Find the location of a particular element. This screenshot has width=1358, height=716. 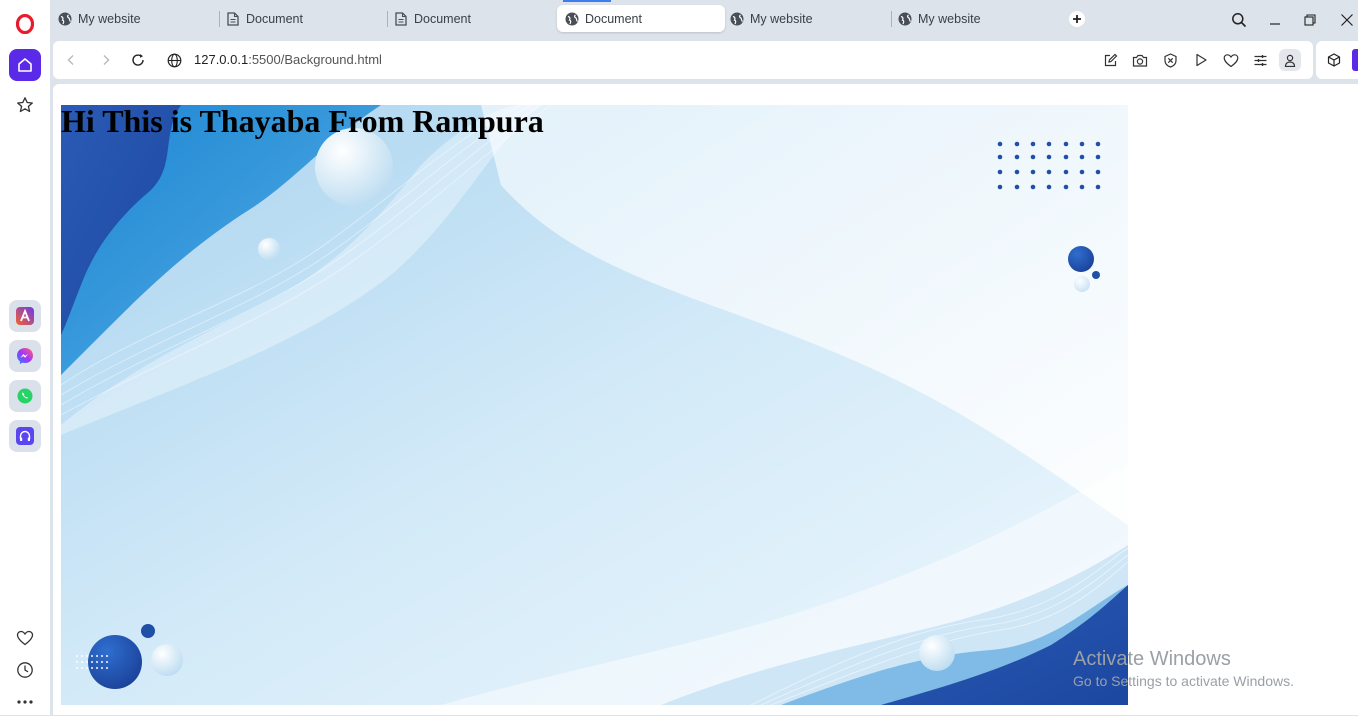

player-button is located at coordinates (1201, 60).